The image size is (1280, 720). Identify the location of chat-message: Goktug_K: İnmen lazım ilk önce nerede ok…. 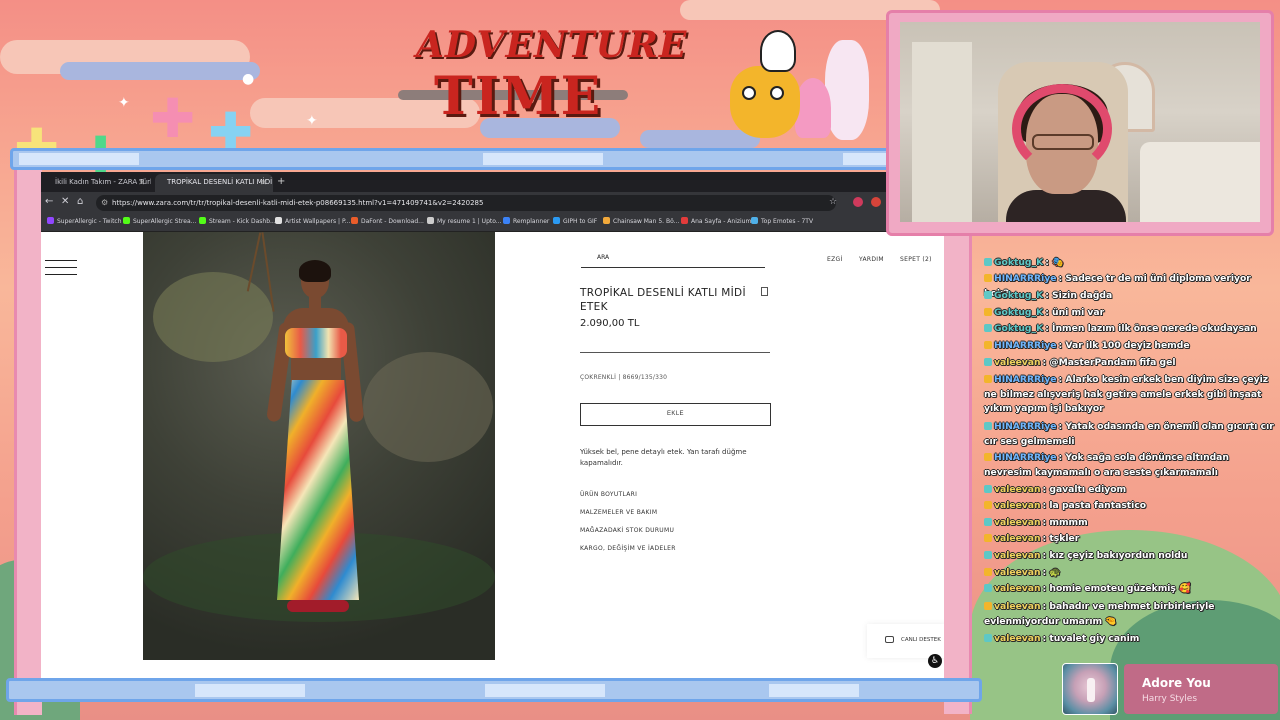
(1129, 329).